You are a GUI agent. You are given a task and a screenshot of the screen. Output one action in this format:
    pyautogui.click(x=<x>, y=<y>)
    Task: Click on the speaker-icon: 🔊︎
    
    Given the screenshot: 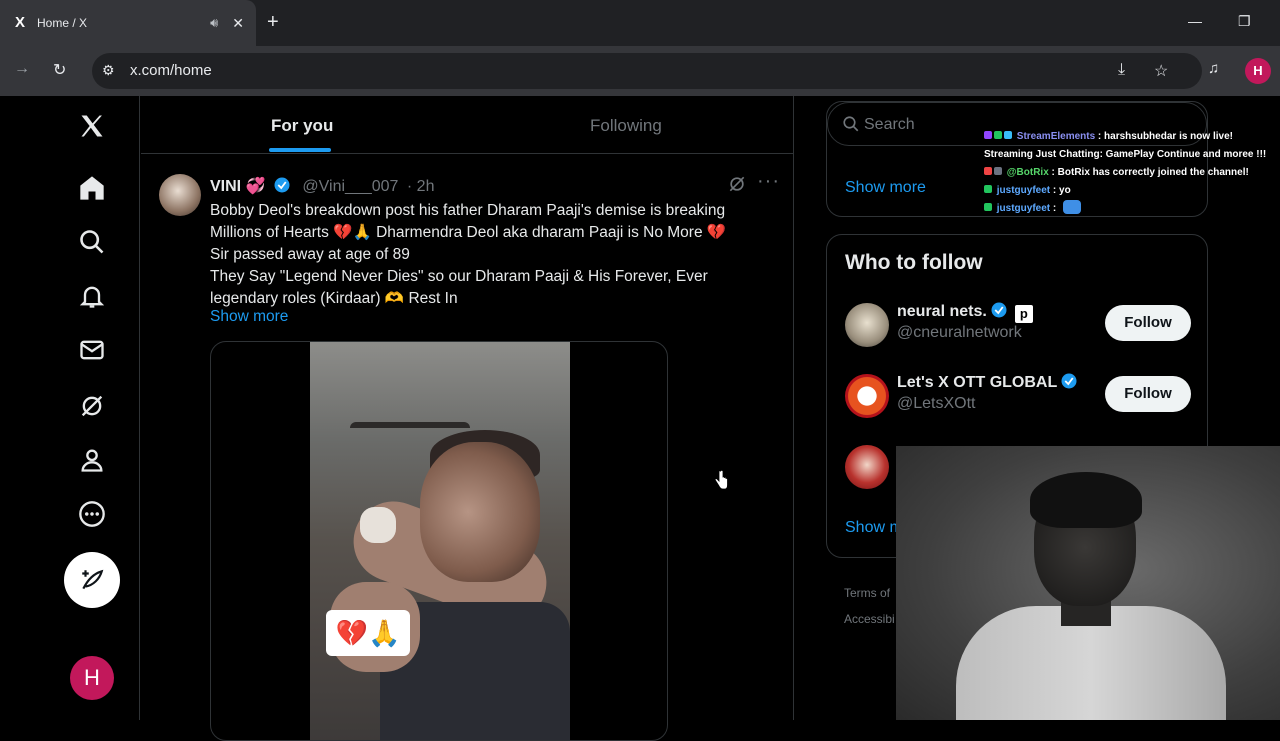 What is the action you would take?
    pyautogui.click(x=214, y=23)
    